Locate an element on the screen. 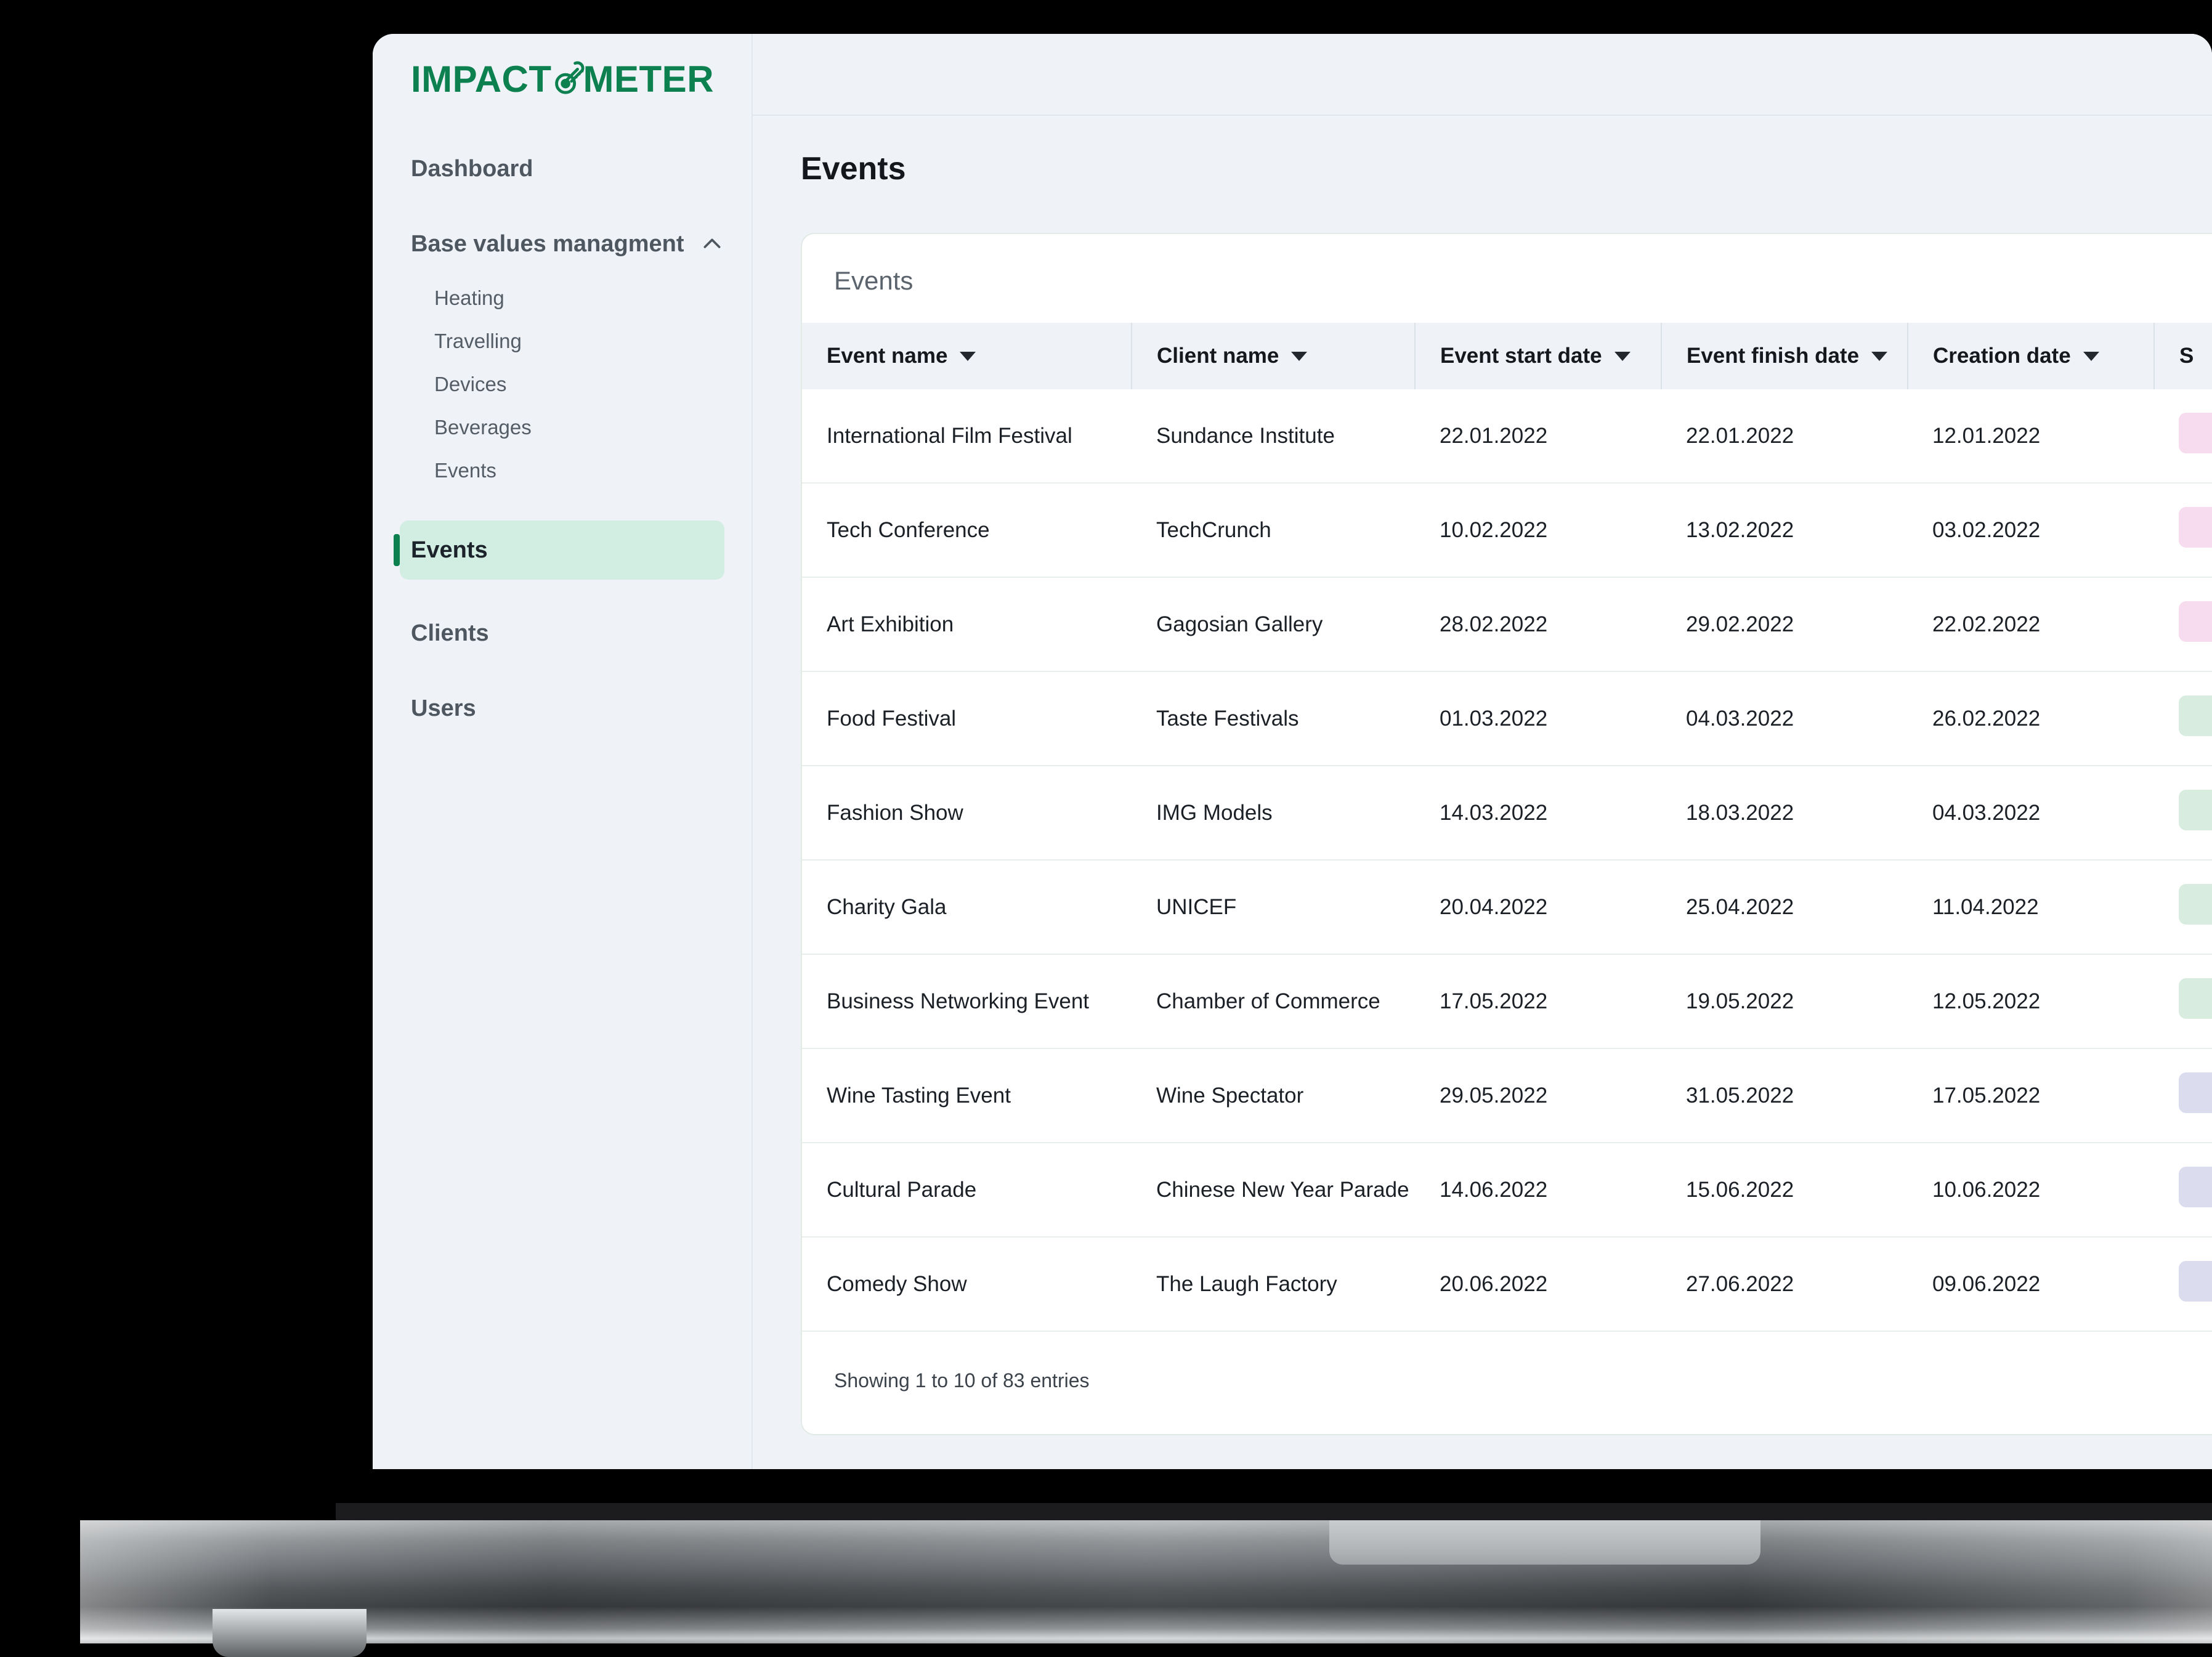  sidebar-item-beverages: Beverages is located at coordinates (562, 427).